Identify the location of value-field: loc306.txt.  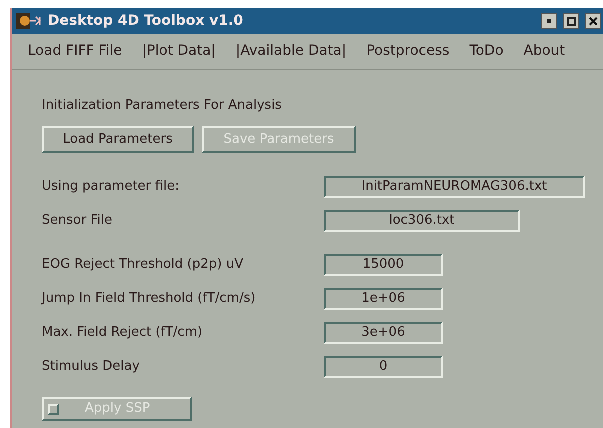
(422, 221).